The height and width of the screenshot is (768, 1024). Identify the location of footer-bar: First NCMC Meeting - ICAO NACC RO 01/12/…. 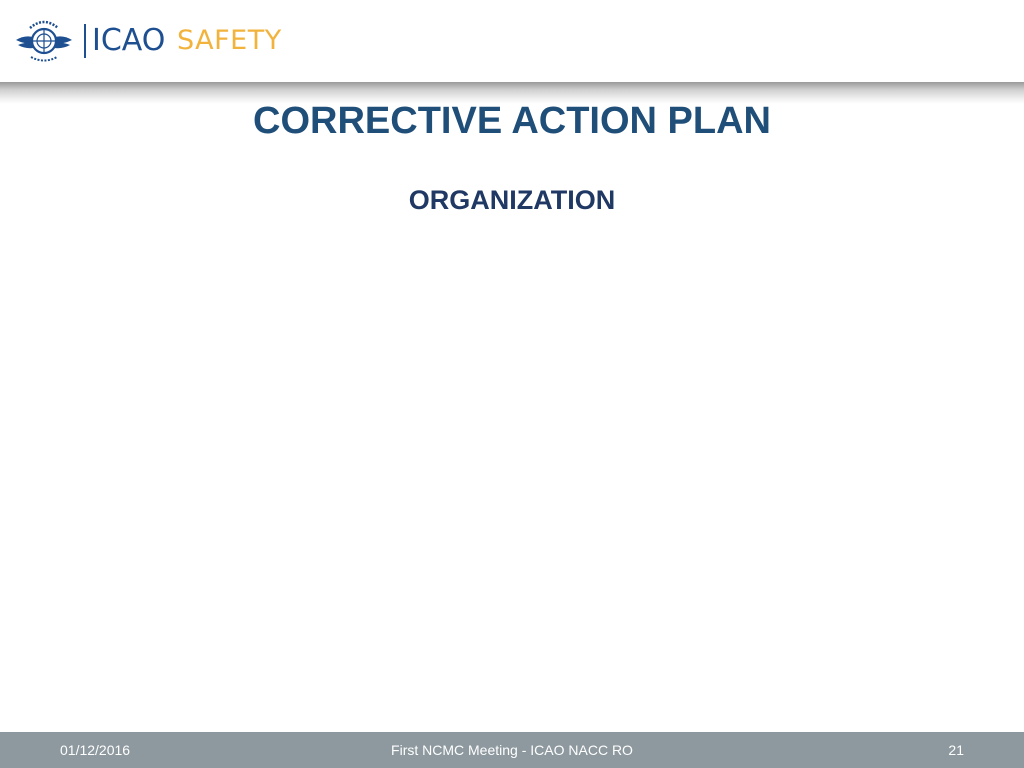
(512, 750).